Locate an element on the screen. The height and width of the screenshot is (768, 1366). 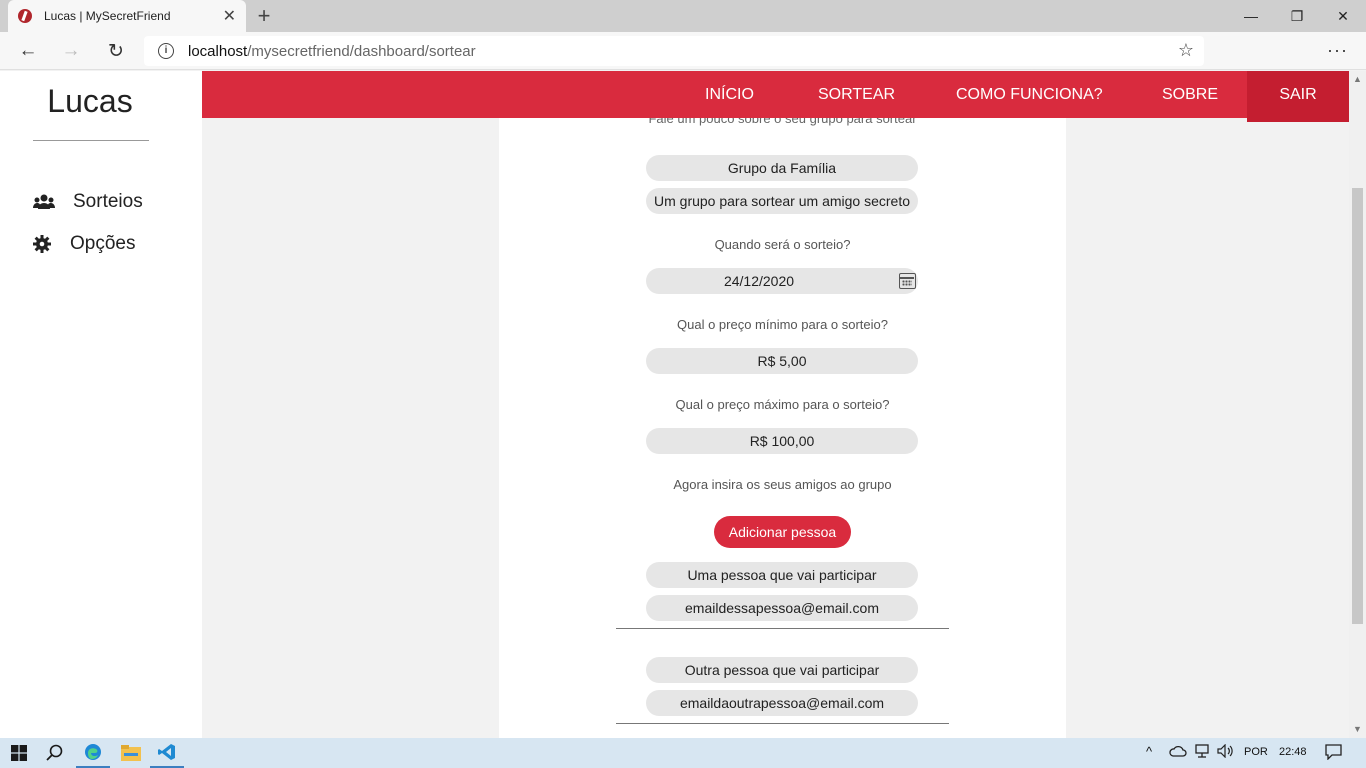
person-email-input: emaildessapessoa@email.com is located at coordinates (782, 608).